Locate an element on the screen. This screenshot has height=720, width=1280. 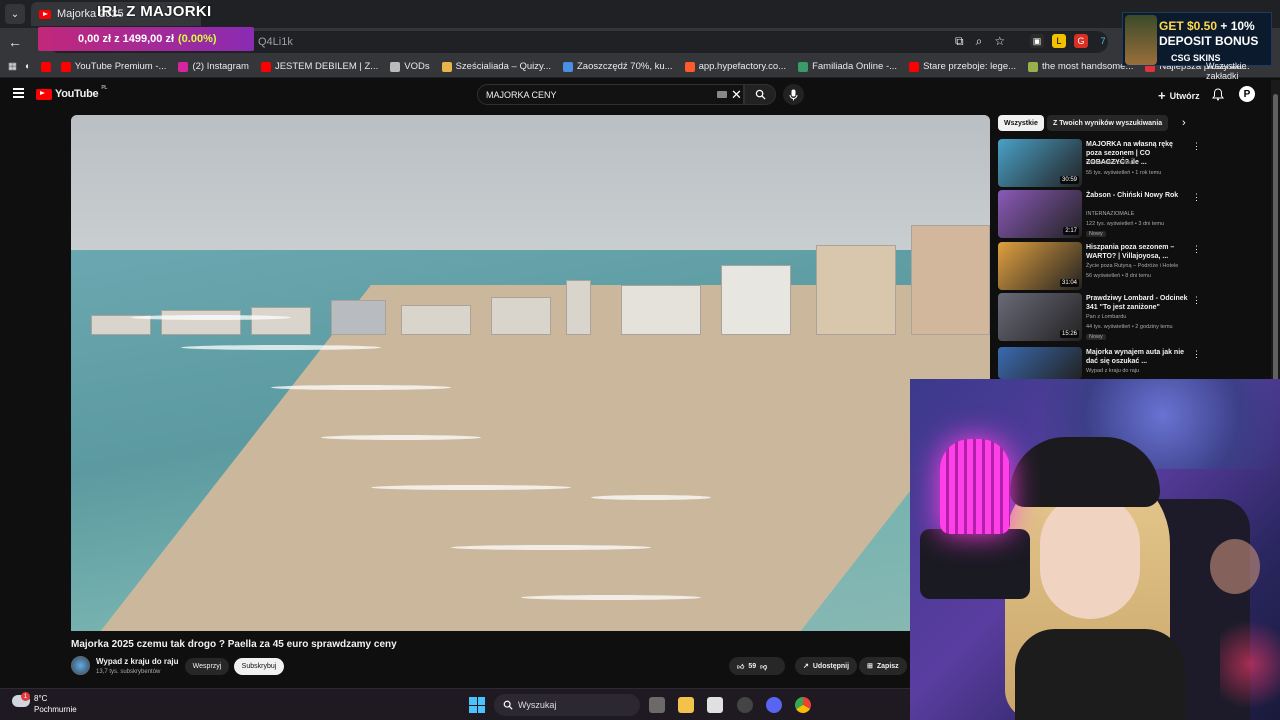
like-button: 👍︎ 59 is located at coordinates (746, 666).